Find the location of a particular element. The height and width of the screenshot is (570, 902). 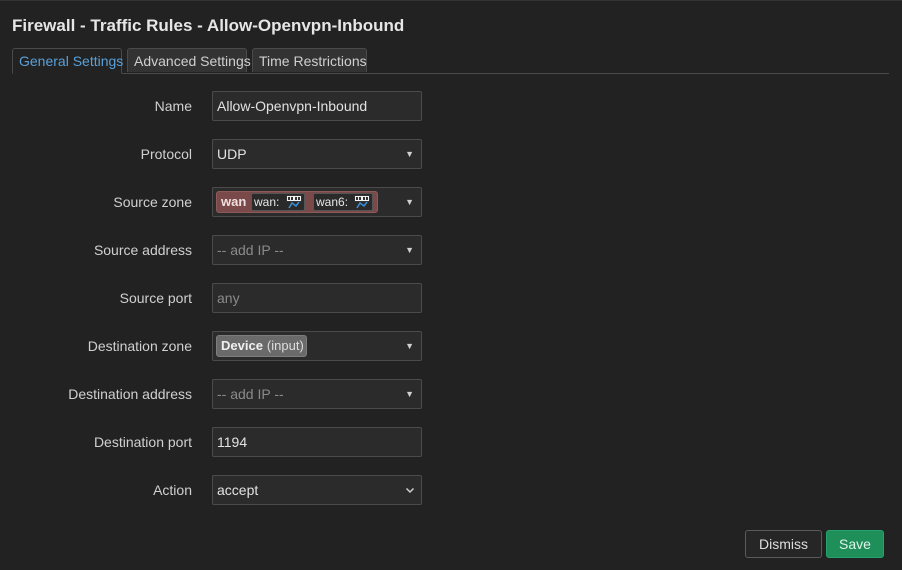

source-zone-label: Source zone is located at coordinates (152, 202).